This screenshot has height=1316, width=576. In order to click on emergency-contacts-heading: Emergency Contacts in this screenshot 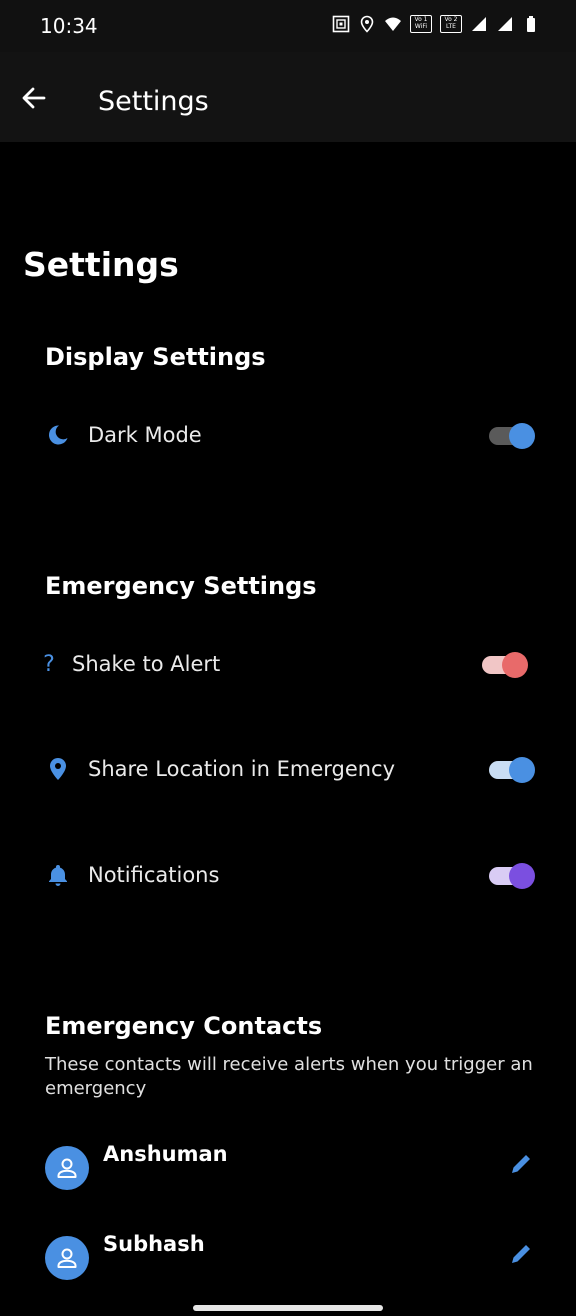, I will do `click(184, 1026)`.